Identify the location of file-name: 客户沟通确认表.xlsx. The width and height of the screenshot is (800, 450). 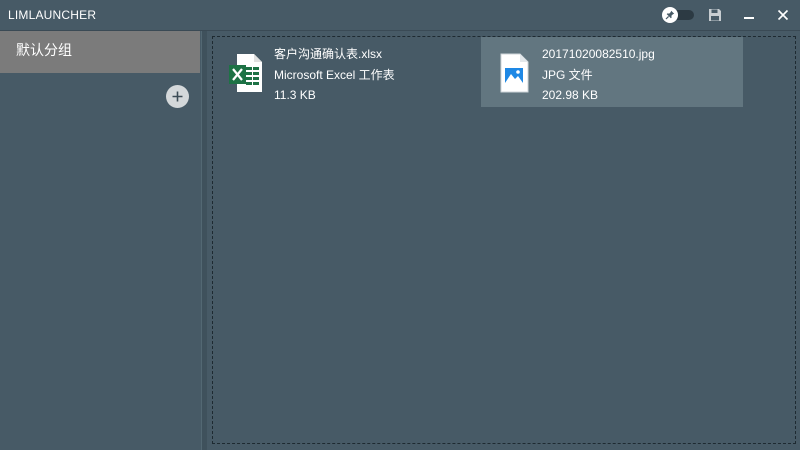
(328, 54).